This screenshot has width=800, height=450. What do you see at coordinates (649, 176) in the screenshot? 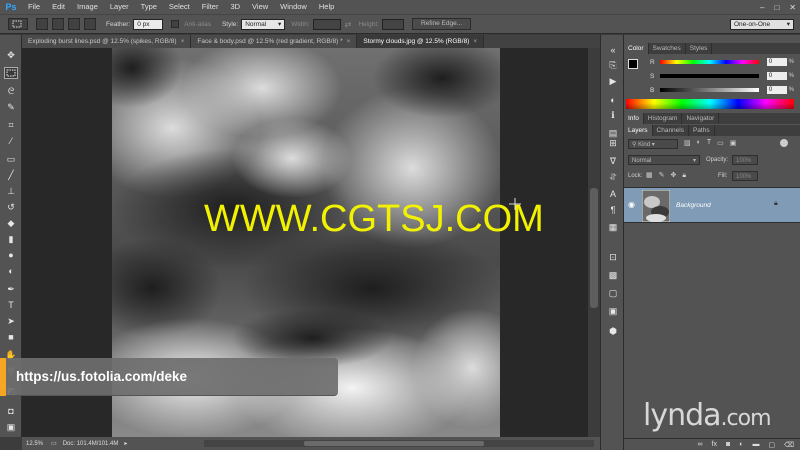
I see `lock-transparent-icon: ▦` at bounding box center [649, 176].